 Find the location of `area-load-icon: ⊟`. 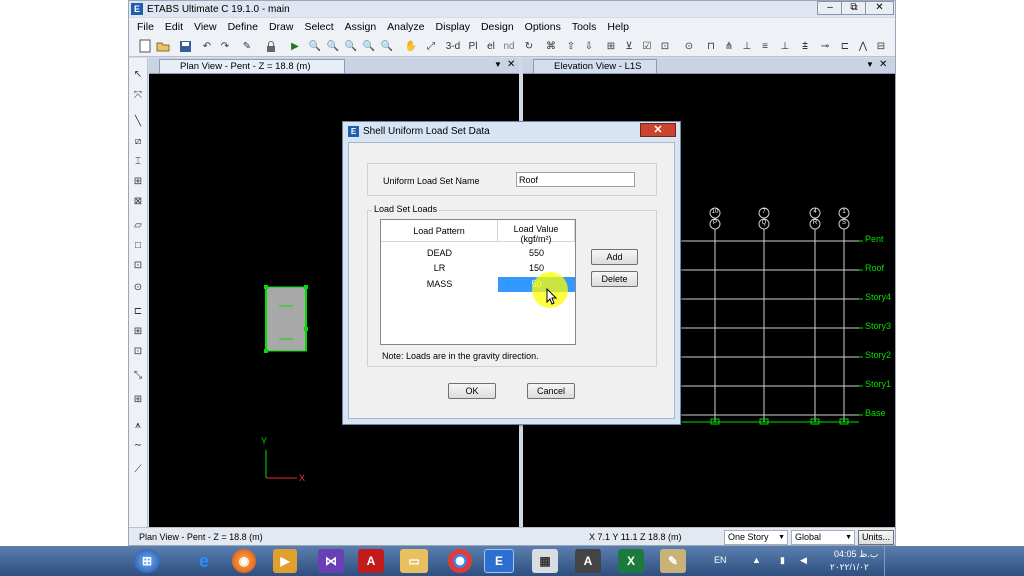

area-load-icon: ⊟ is located at coordinates (881, 46).